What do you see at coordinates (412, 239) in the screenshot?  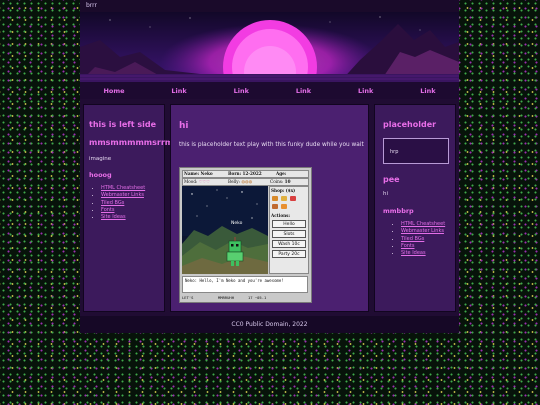 I see `right-link-tiled-bgs: Tiled BGs` at bounding box center [412, 239].